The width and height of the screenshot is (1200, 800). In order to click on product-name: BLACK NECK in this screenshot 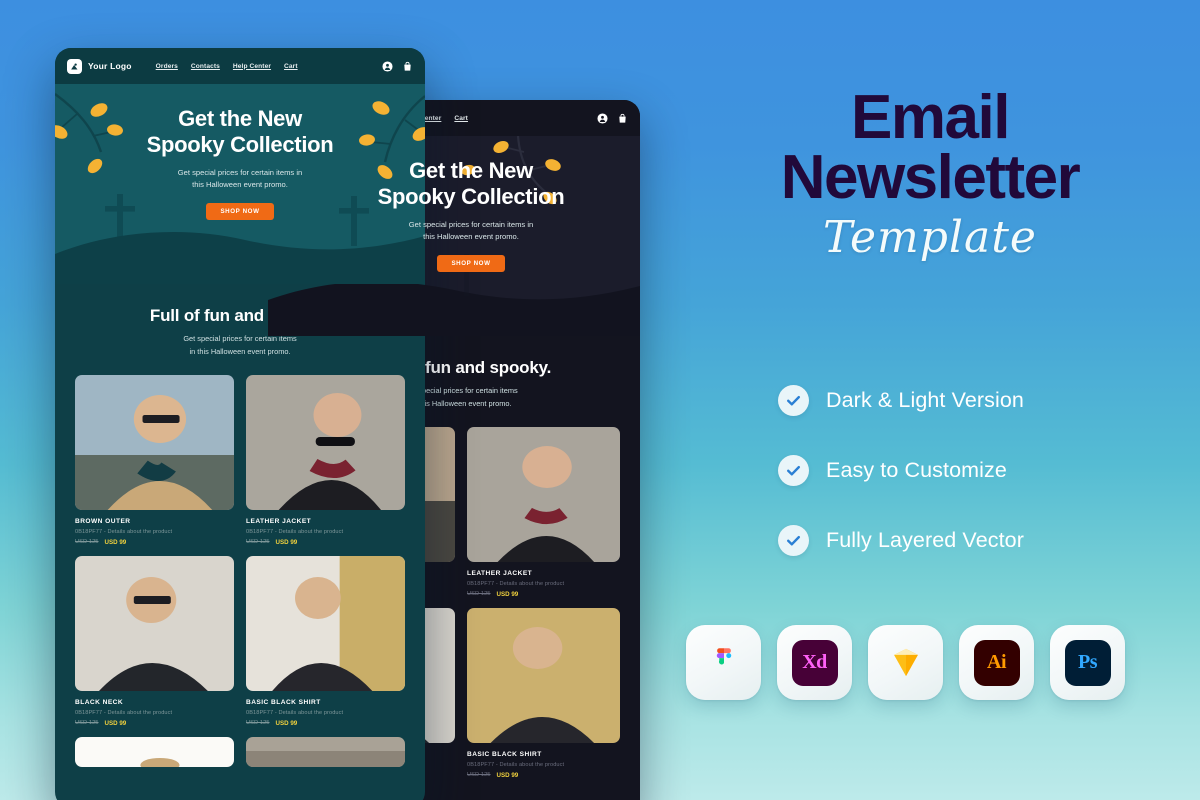, I will do `click(99, 702)`.